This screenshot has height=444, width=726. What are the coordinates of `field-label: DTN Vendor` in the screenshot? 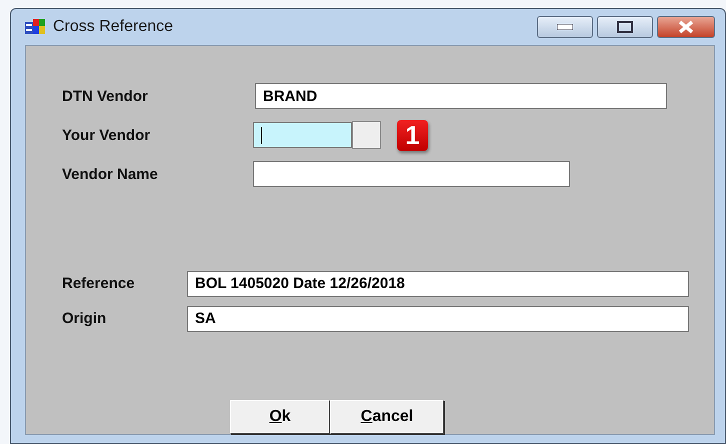 It's located at (105, 96).